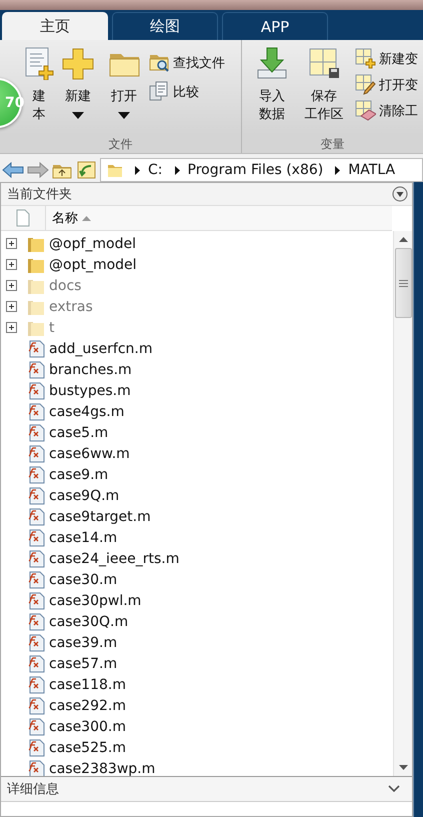 The width and height of the screenshot is (423, 817). What do you see at coordinates (324, 85) in the screenshot?
I see `toolbar-button: 保存 工作区` at bounding box center [324, 85].